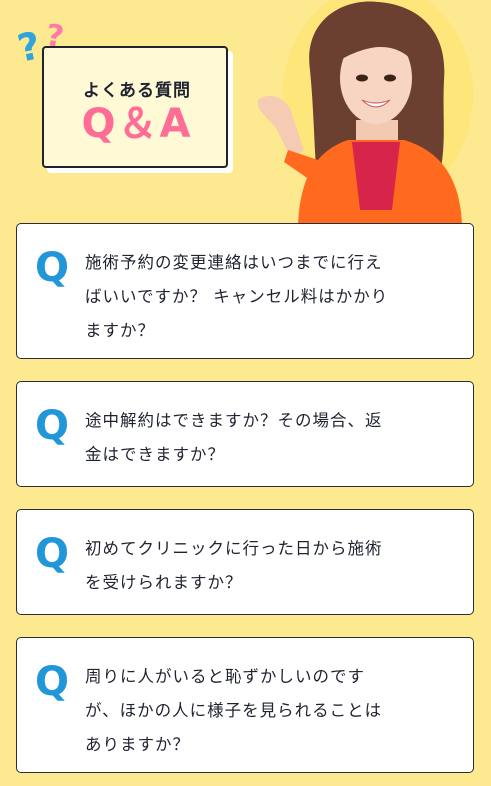 Image resolution: width=491 pixels, height=786 pixels. I want to click on model-photo, so click(369, 112).